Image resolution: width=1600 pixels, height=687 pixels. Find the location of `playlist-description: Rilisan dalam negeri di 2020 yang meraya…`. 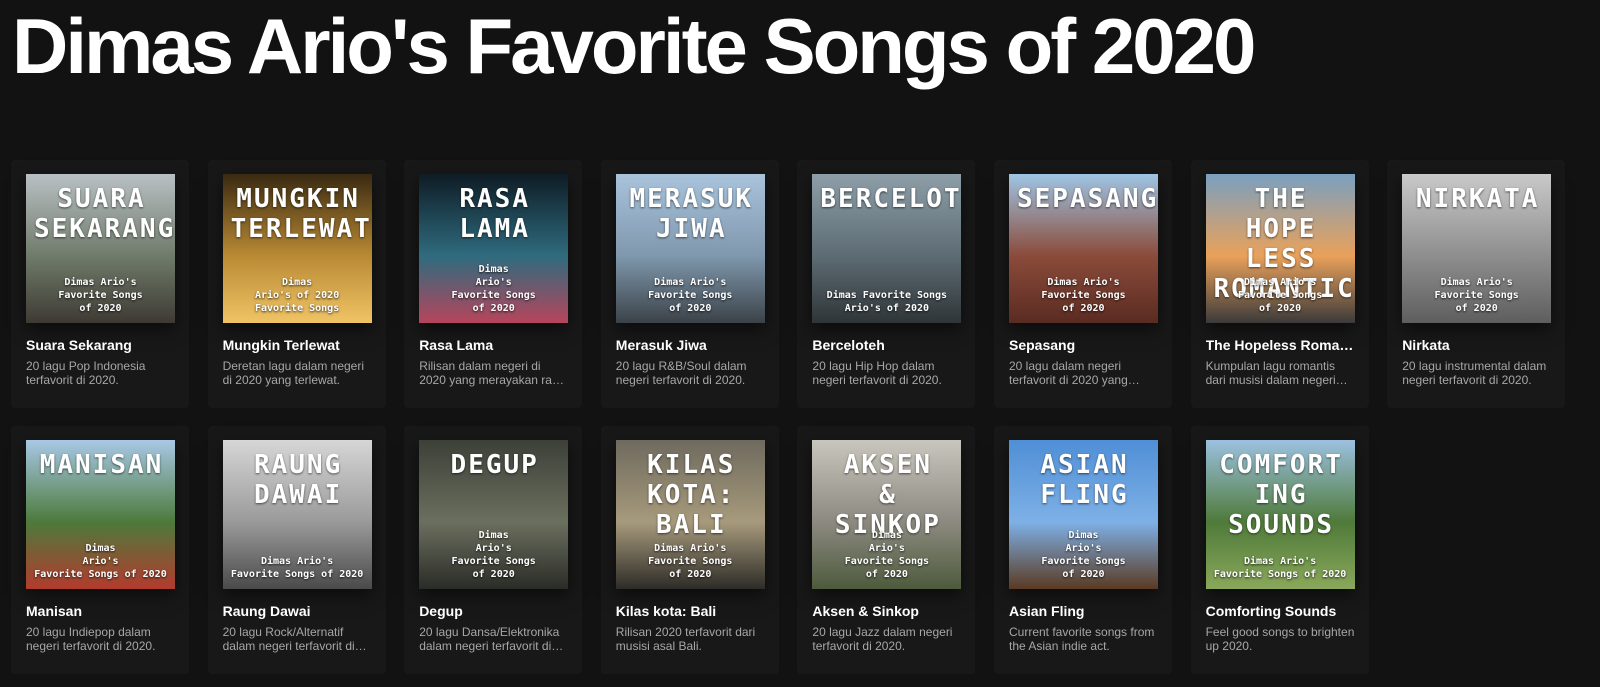

playlist-description: Rilisan dalam negeri di 2020 yang meraya… is located at coordinates (492, 373).